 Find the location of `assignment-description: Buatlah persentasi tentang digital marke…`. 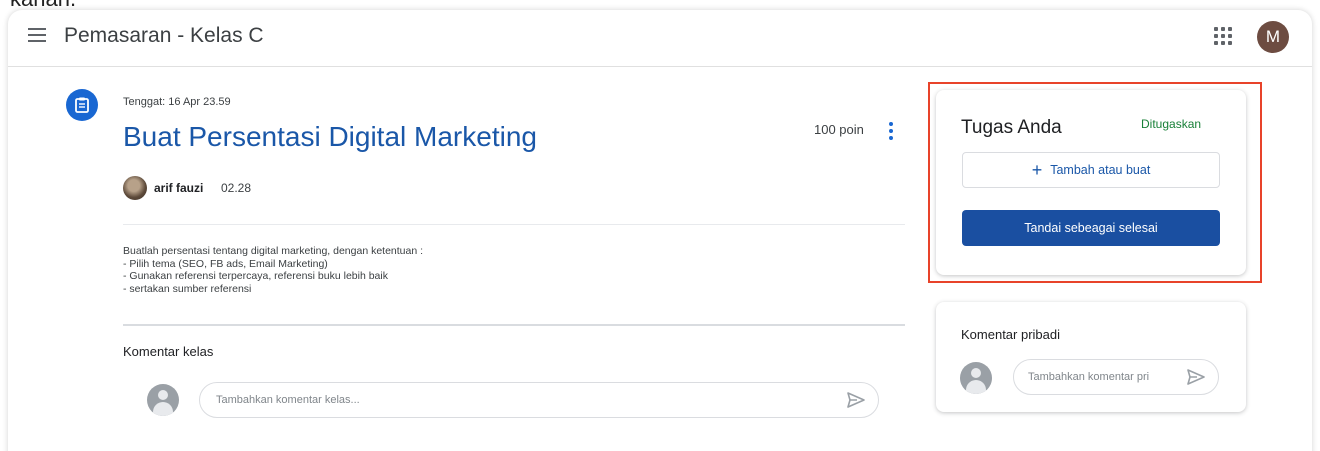

assignment-description: Buatlah persentasi tentang digital marke… is located at coordinates (273, 270).